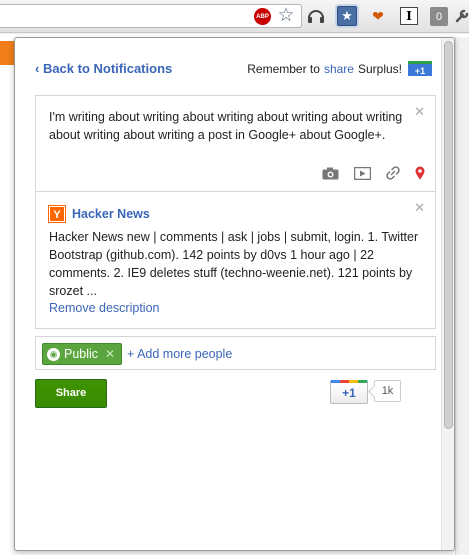 This screenshot has height=555, width=469. What do you see at coordinates (234, 16) in the screenshot?
I see `browser-toolbar: ABP ☆ ★ ❤ I 0` at bounding box center [234, 16].